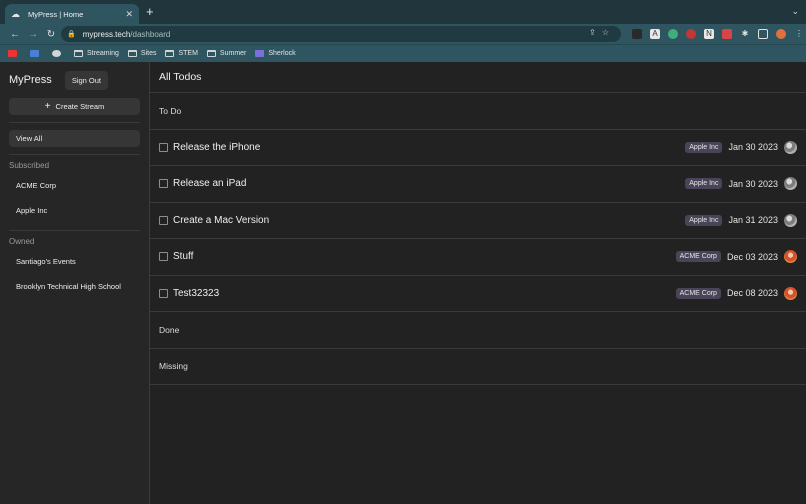  Describe the element at coordinates (478, 330) in the screenshot. I see `group-header-done: Done` at that location.